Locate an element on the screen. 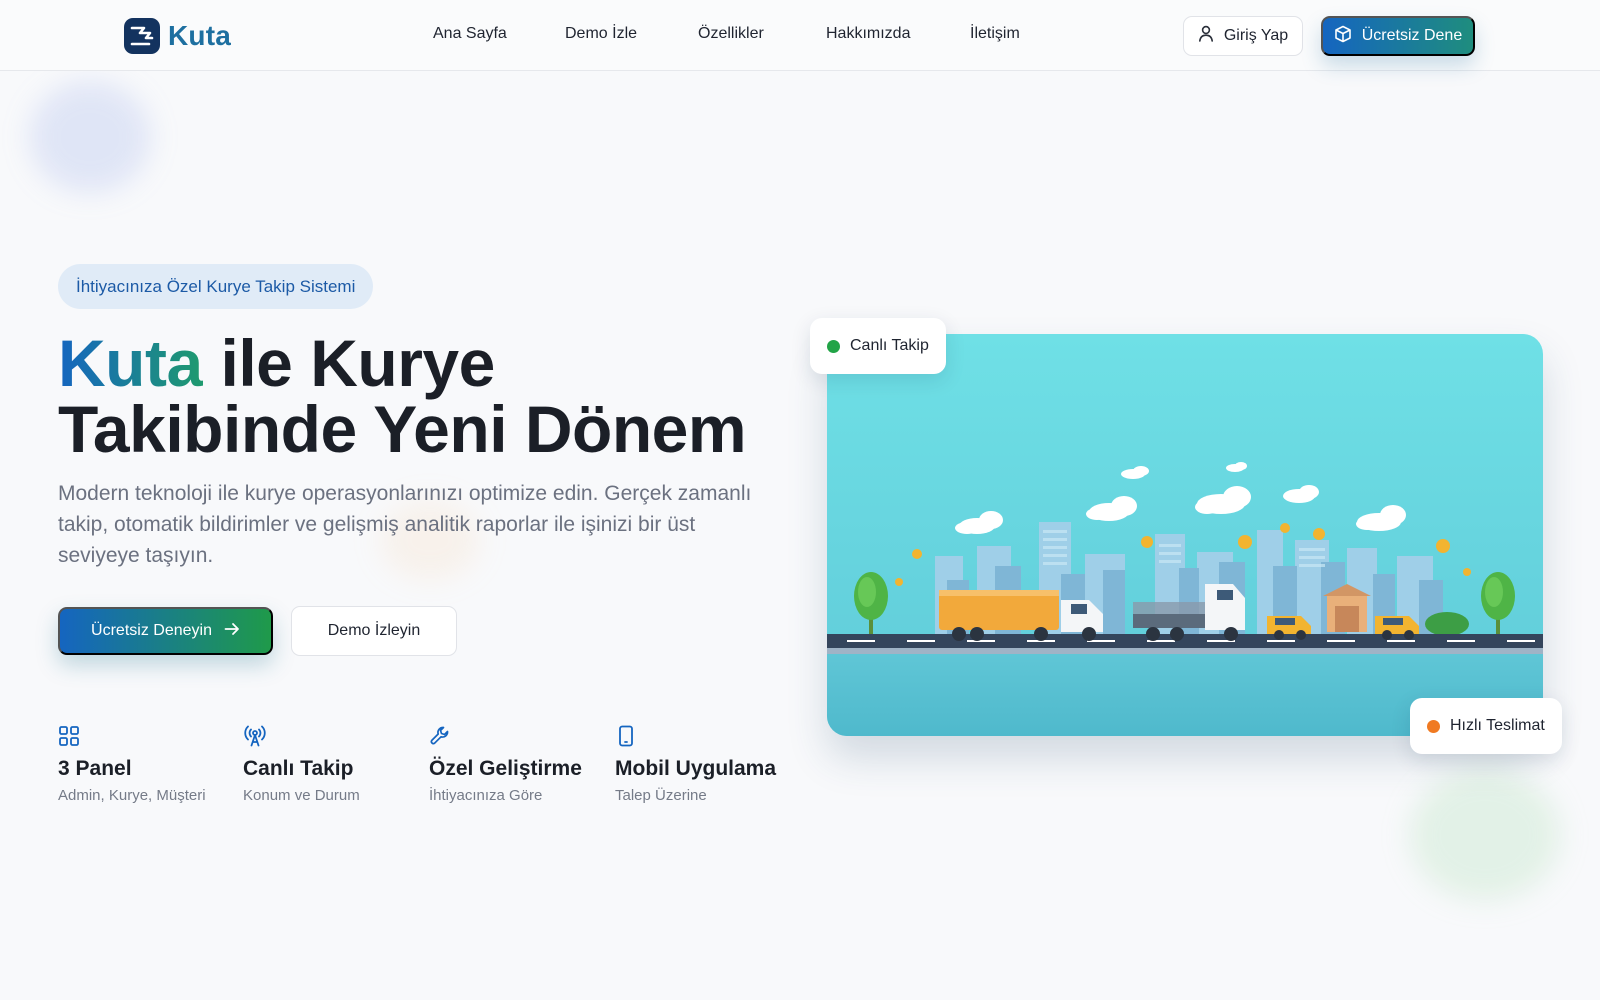 This screenshot has height=1000, width=1600. brand-logo: Kuta is located at coordinates (177, 36).